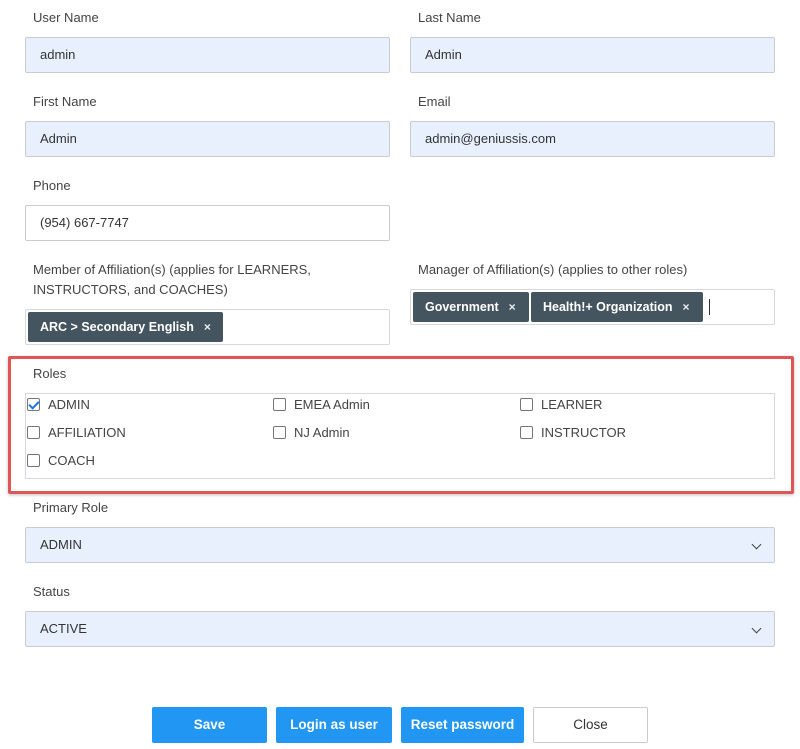 This screenshot has width=800, height=749. What do you see at coordinates (66, 17) in the screenshot?
I see `username-label: User Name` at bounding box center [66, 17].